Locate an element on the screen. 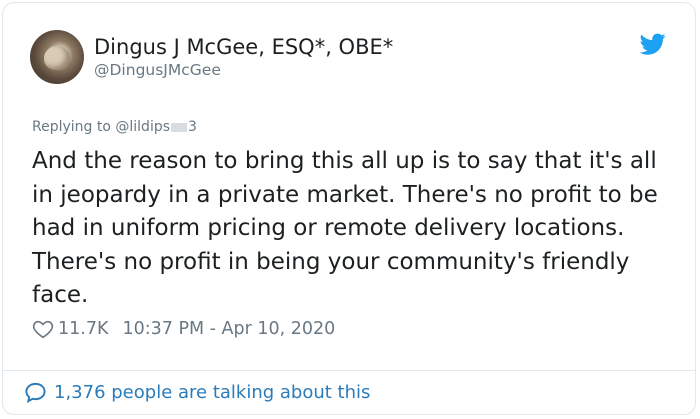 The width and height of the screenshot is (700, 419). tweet-meta: 11.7K 10:37 PM - Apr 10, 2020 is located at coordinates (183, 329).